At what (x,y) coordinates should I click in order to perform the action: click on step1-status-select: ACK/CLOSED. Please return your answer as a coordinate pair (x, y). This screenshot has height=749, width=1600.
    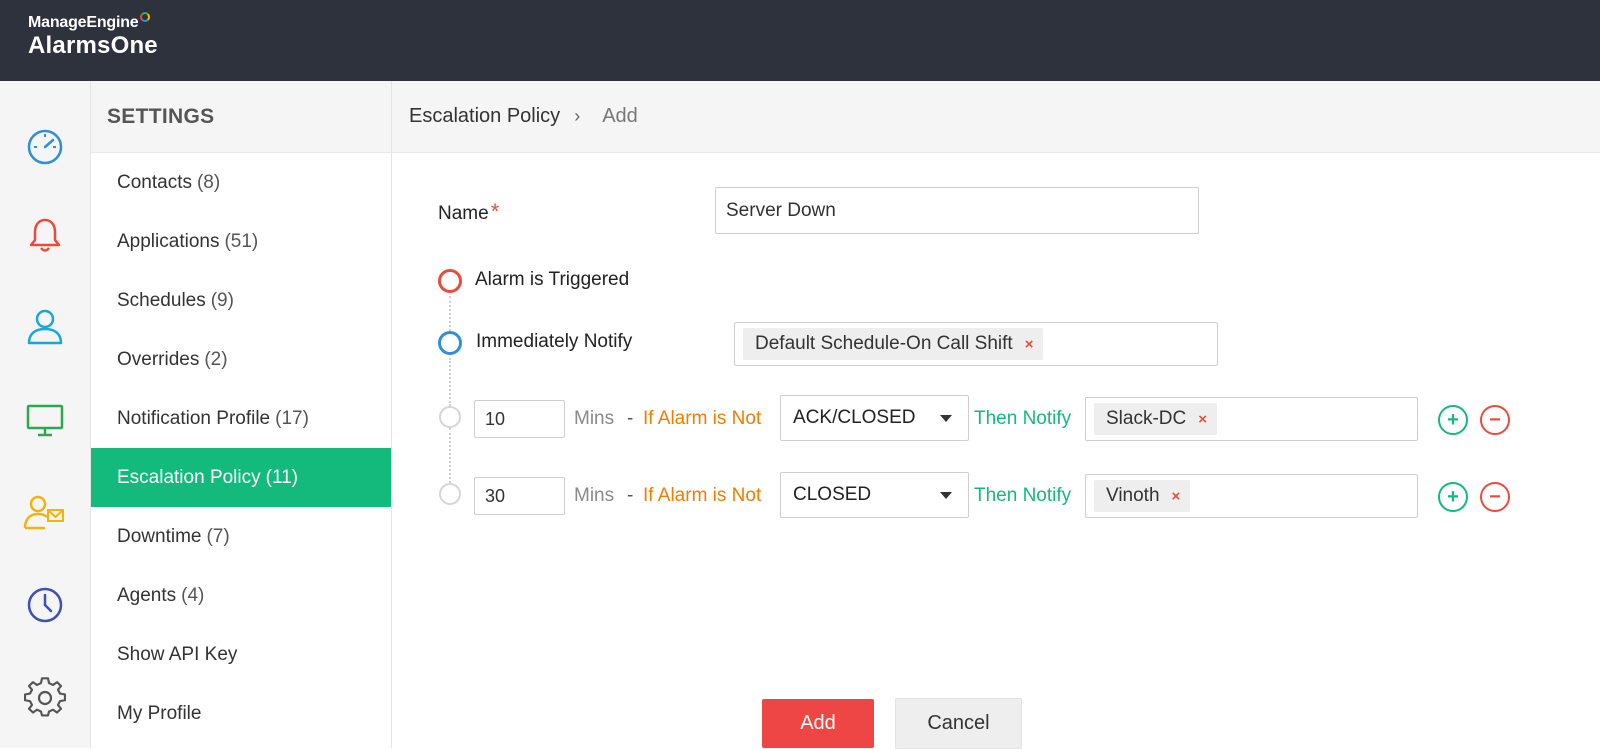
    Looking at the image, I should click on (874, 418).